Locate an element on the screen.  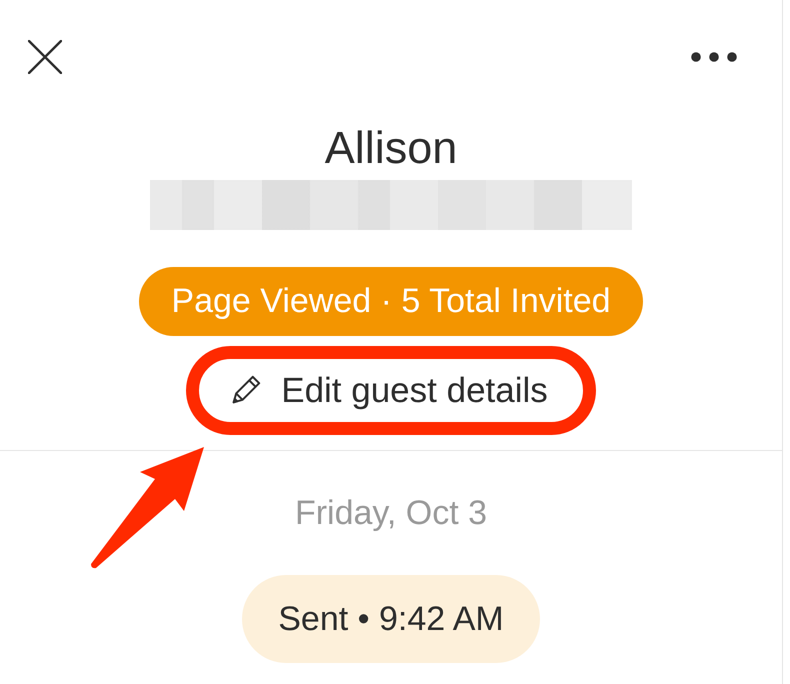
sent-status-badge: Sent • 9:42 AM is located at coordinates (391, 619).